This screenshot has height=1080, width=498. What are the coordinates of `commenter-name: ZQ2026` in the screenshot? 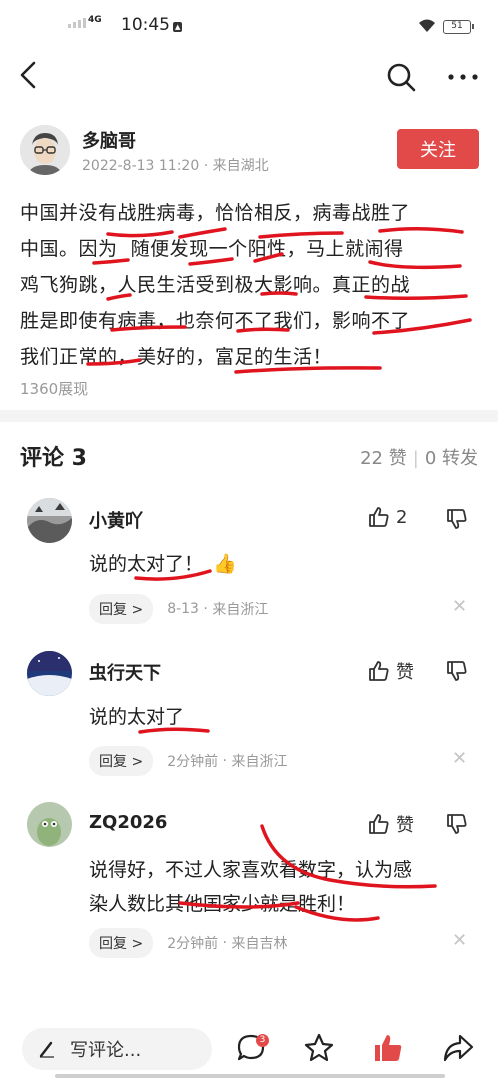 It's located at (128, 822).